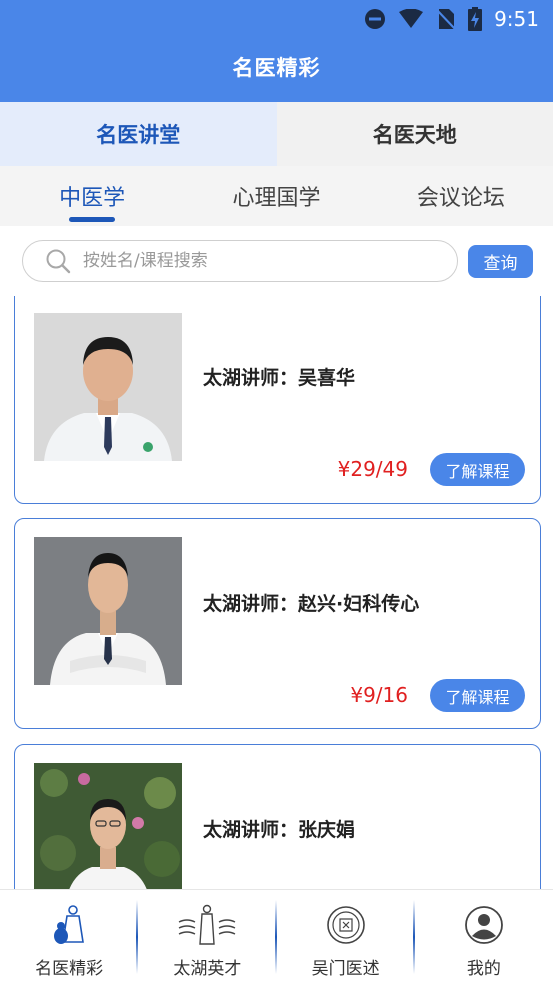 Image resolution: width=553 pixels, height=983 pixels. I want to click on nav-label: 名医精彩, so click(69, 969).